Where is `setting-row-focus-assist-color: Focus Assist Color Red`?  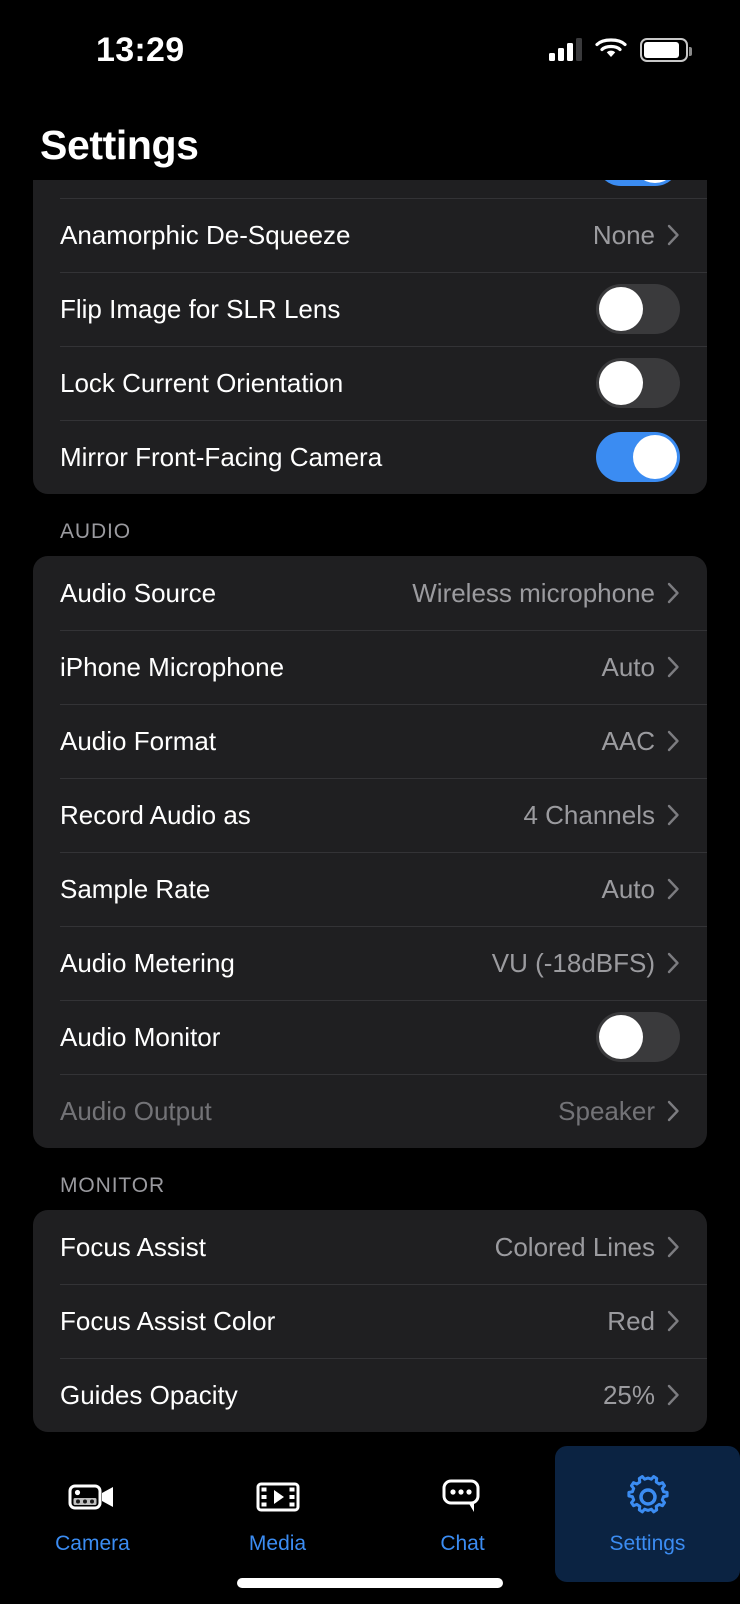 setting-row-focus-assist-color: Focus Assist Color Red is located at coordinates (370, 1321).